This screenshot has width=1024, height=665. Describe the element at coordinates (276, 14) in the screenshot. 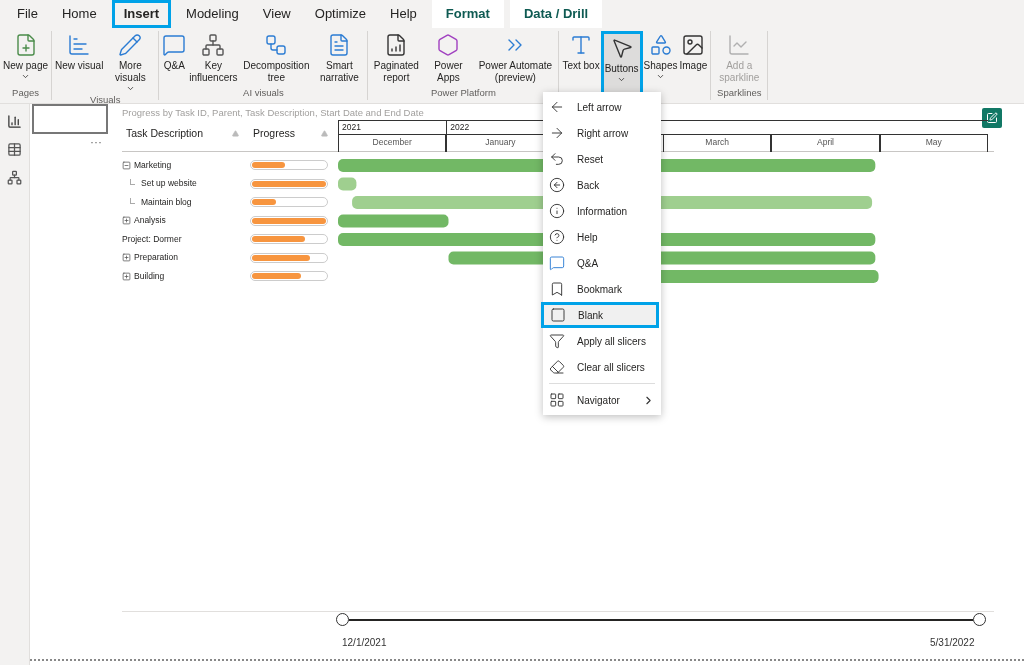

I see `ribbon-tab: View` at that location.